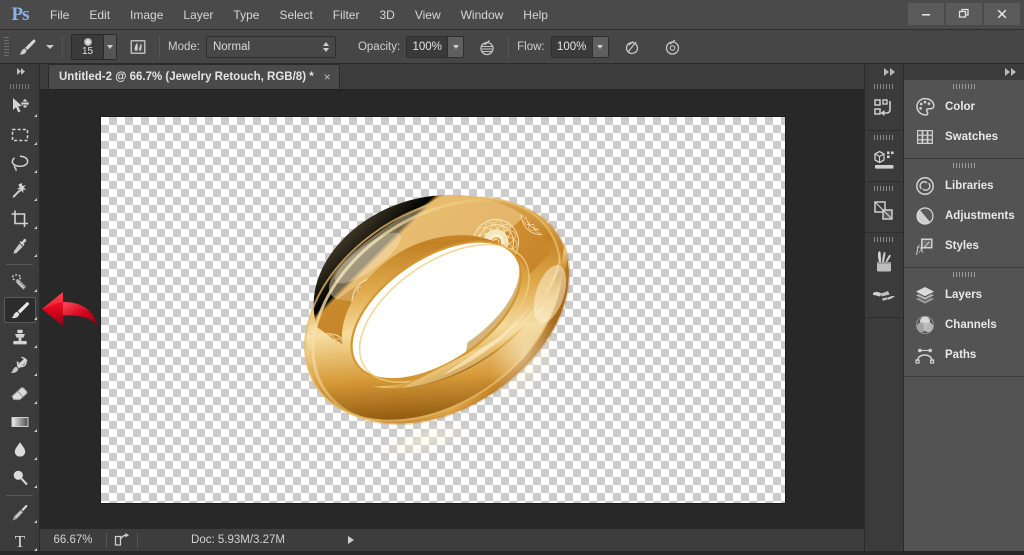  Describe the element at coordinates (964, 137) in the screenshot. I see `panel-item-swatches: Swatches` at that location.